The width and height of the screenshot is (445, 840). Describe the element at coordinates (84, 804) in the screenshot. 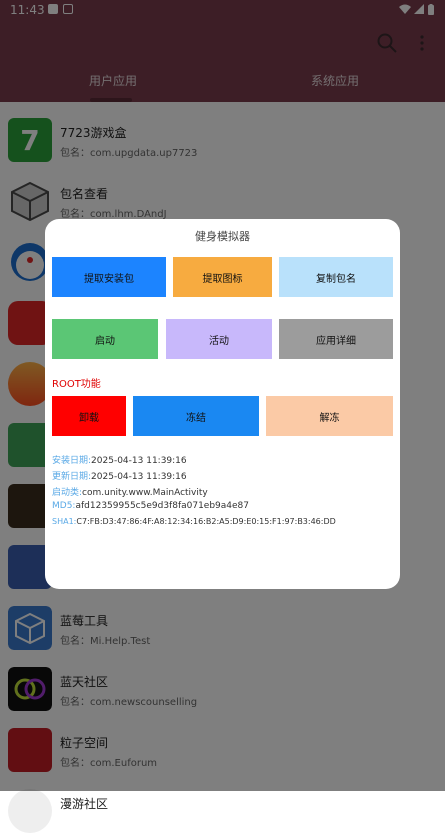

I see `app-name: 漫游社区` at that location.